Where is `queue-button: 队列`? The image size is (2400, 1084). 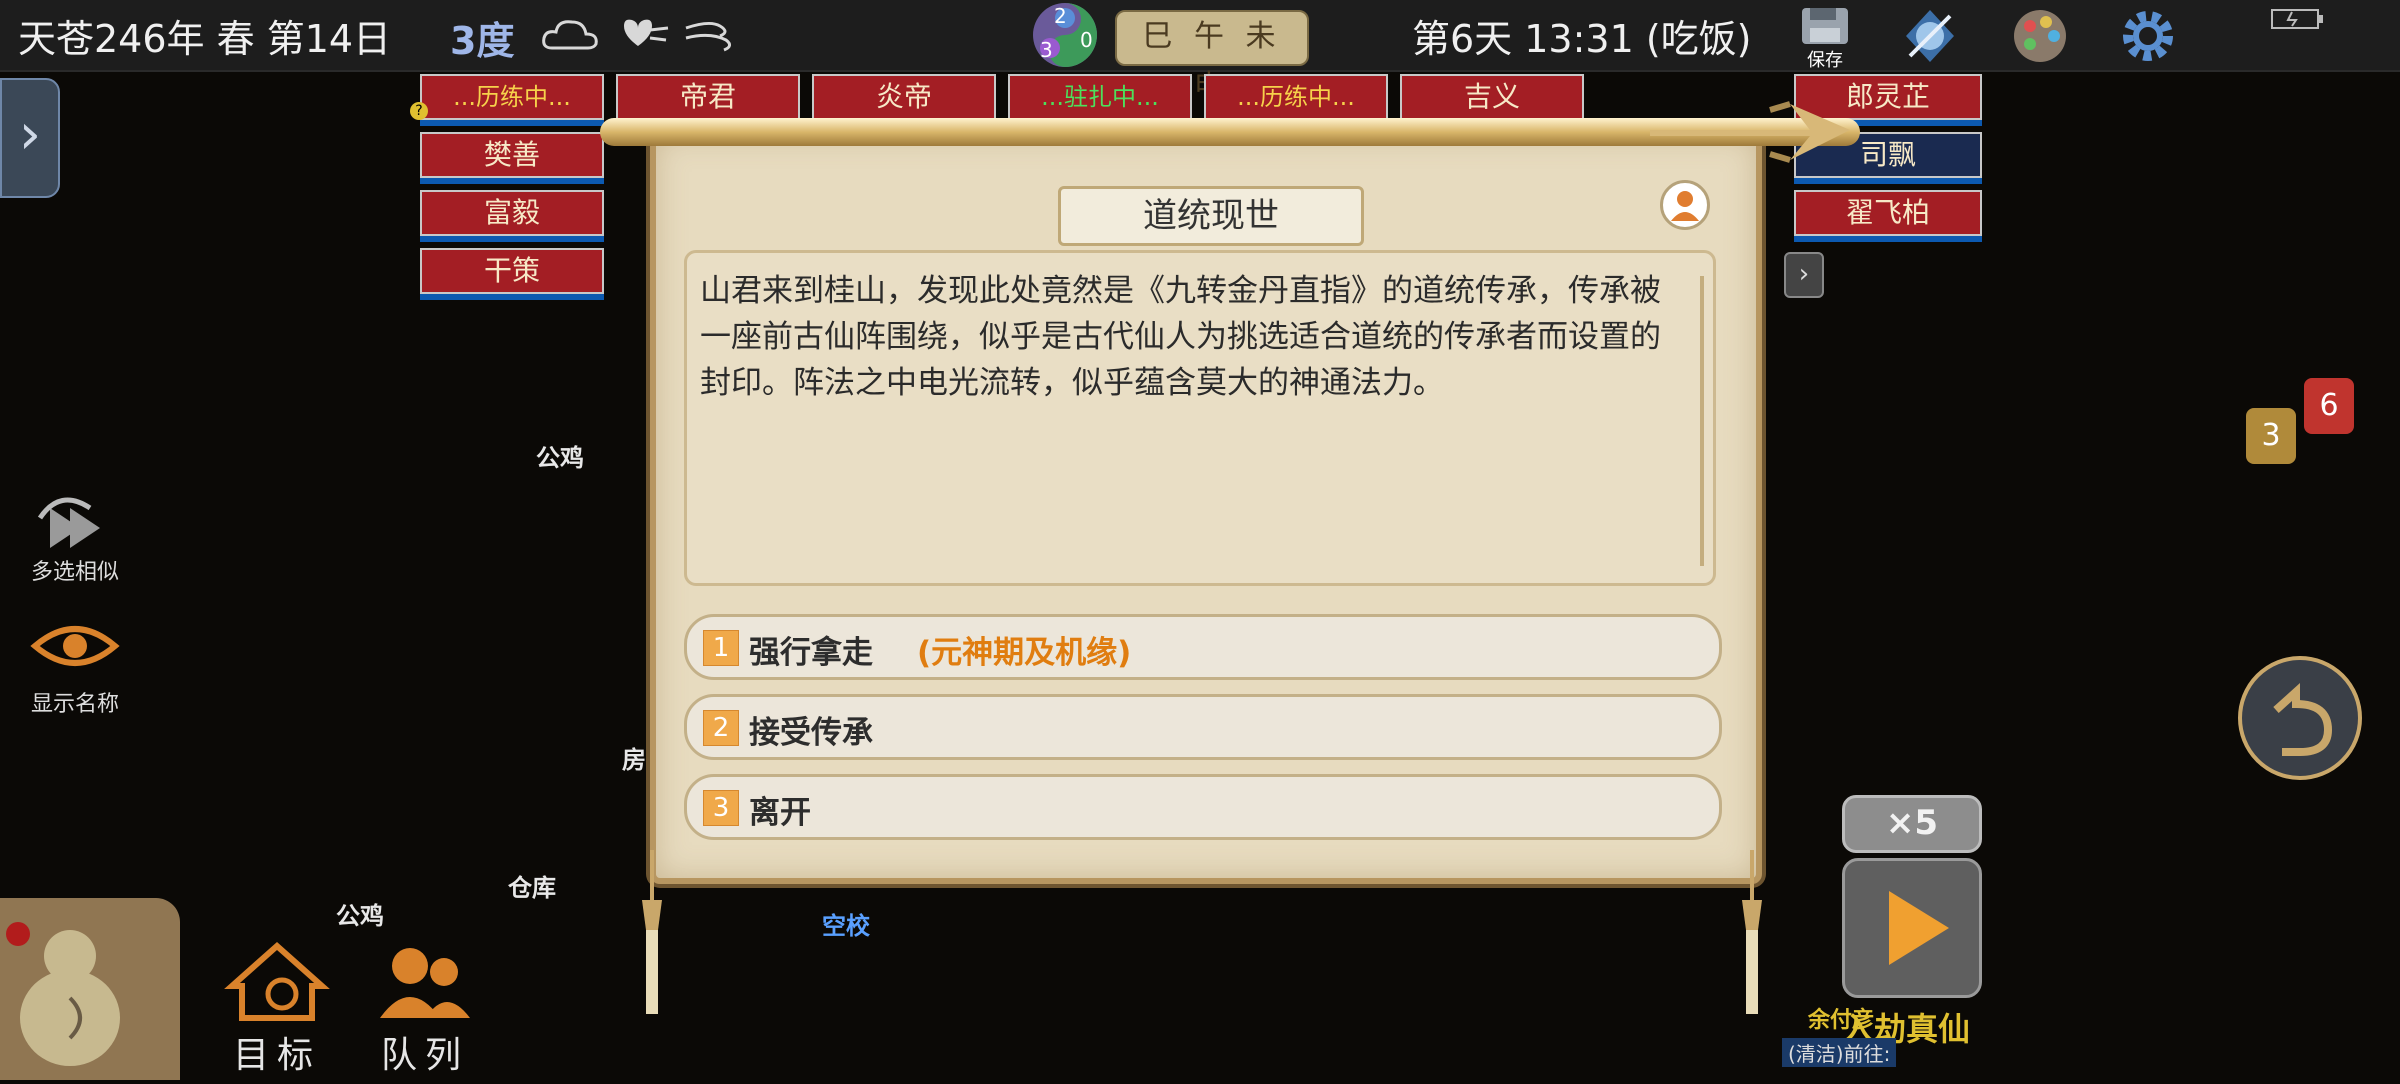
queue-button: 队列 is located at coordinates (425, 1006).